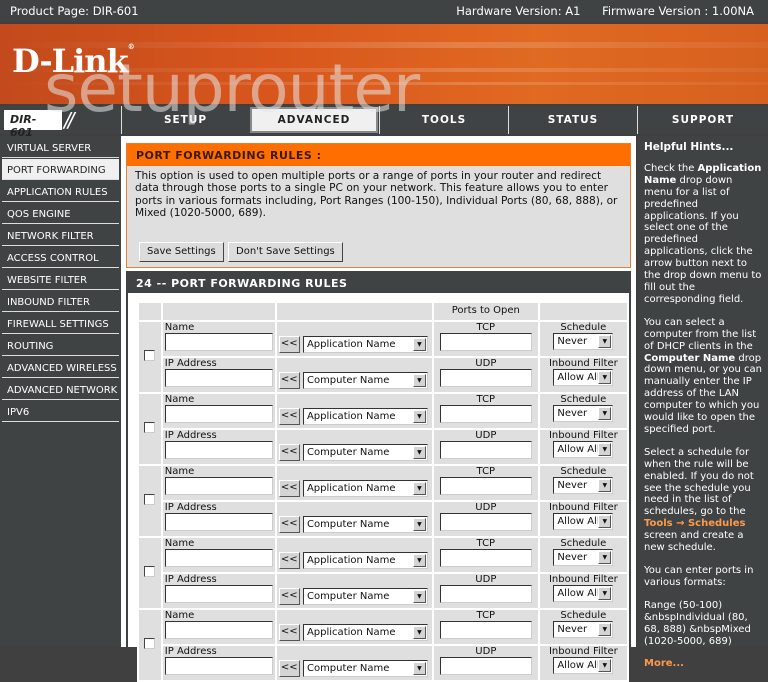 The image size is (768, 682). What do you see at coordinates (486, 651) in the screenshot?
I see `udp-label: UDP` at bounding box center [486, 651].